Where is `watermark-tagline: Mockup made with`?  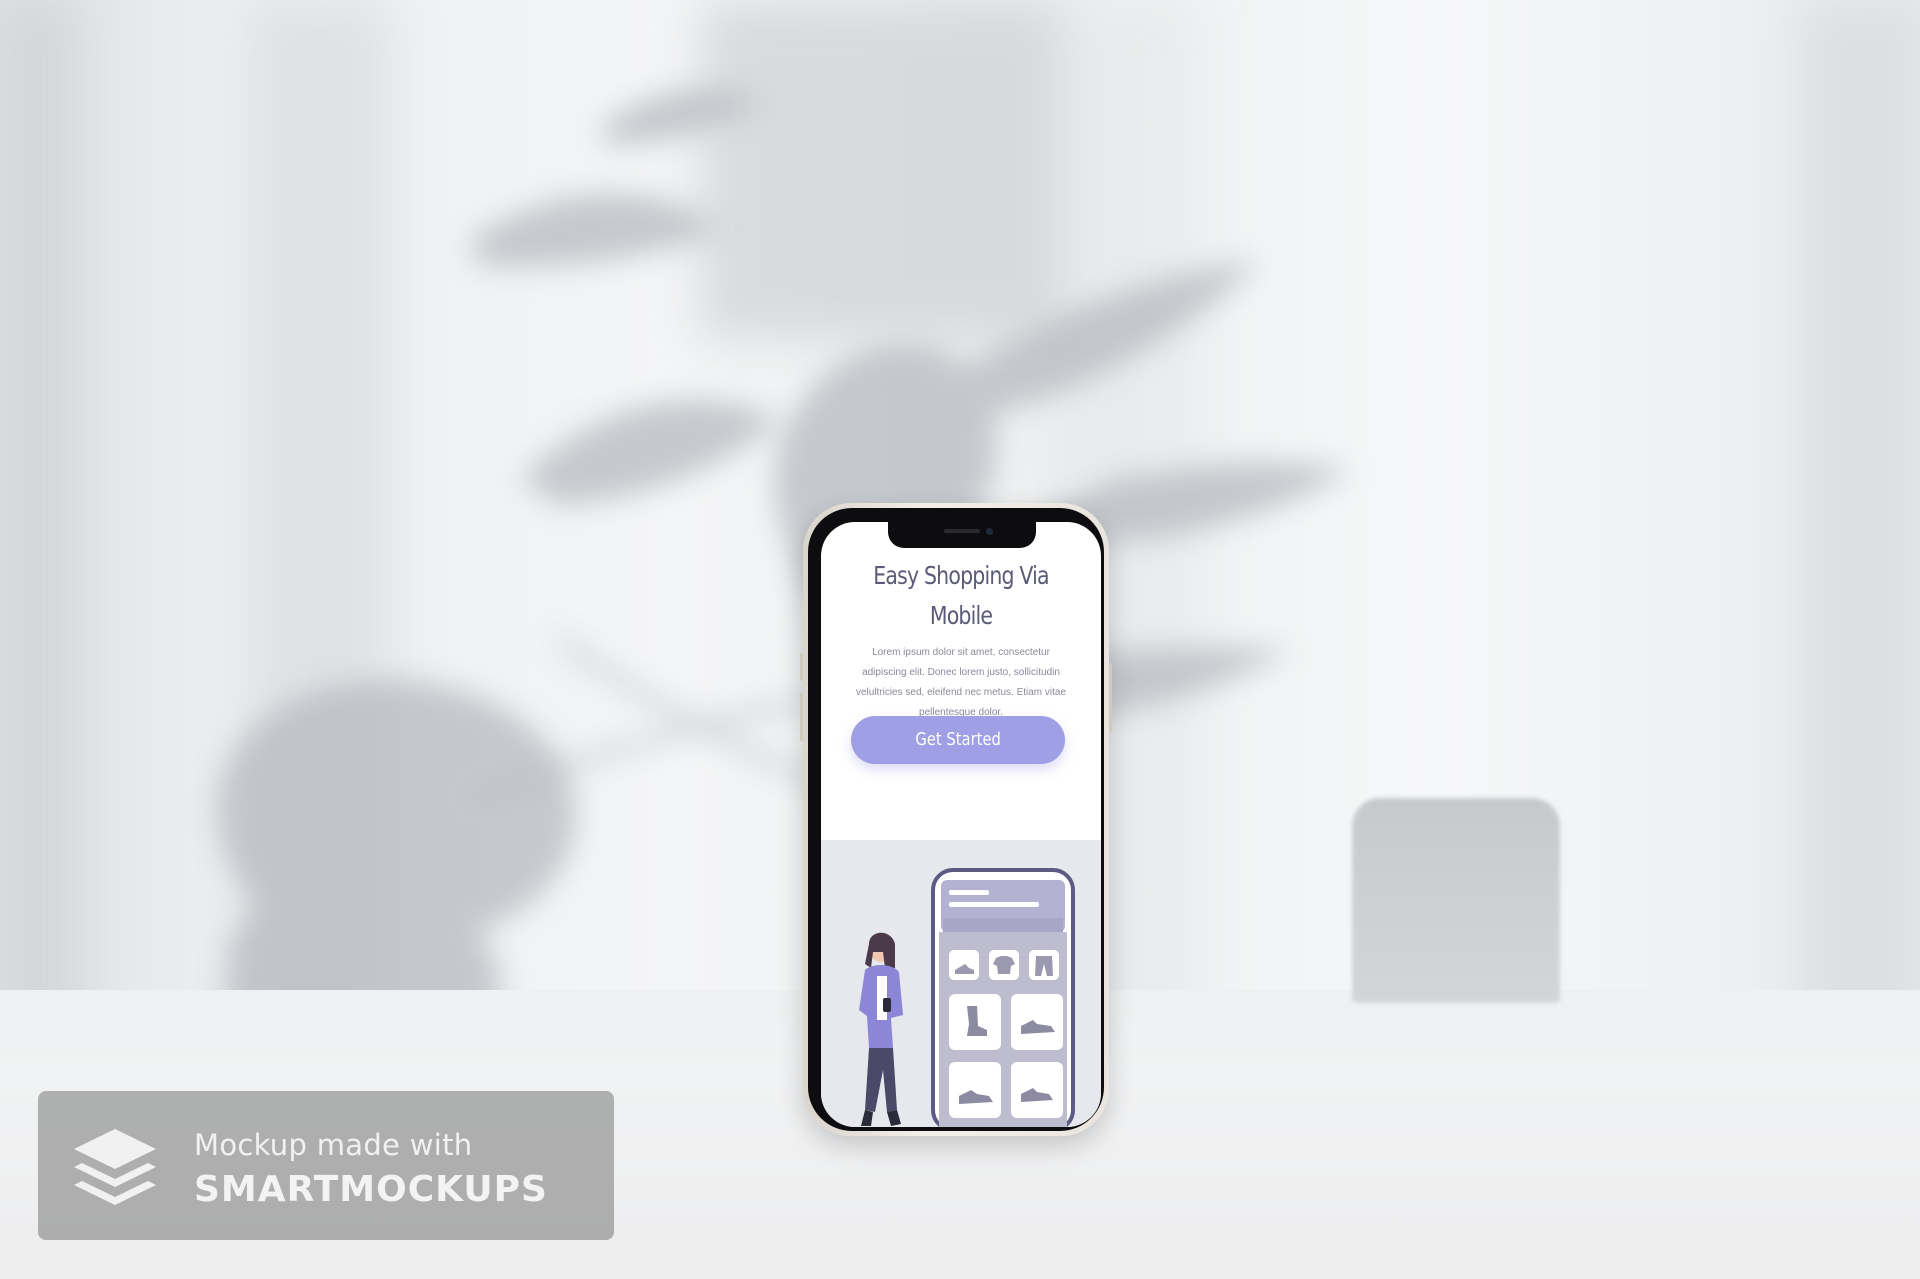
watermark-tagline: Mockup made with is located at coordinates (333, 1145).